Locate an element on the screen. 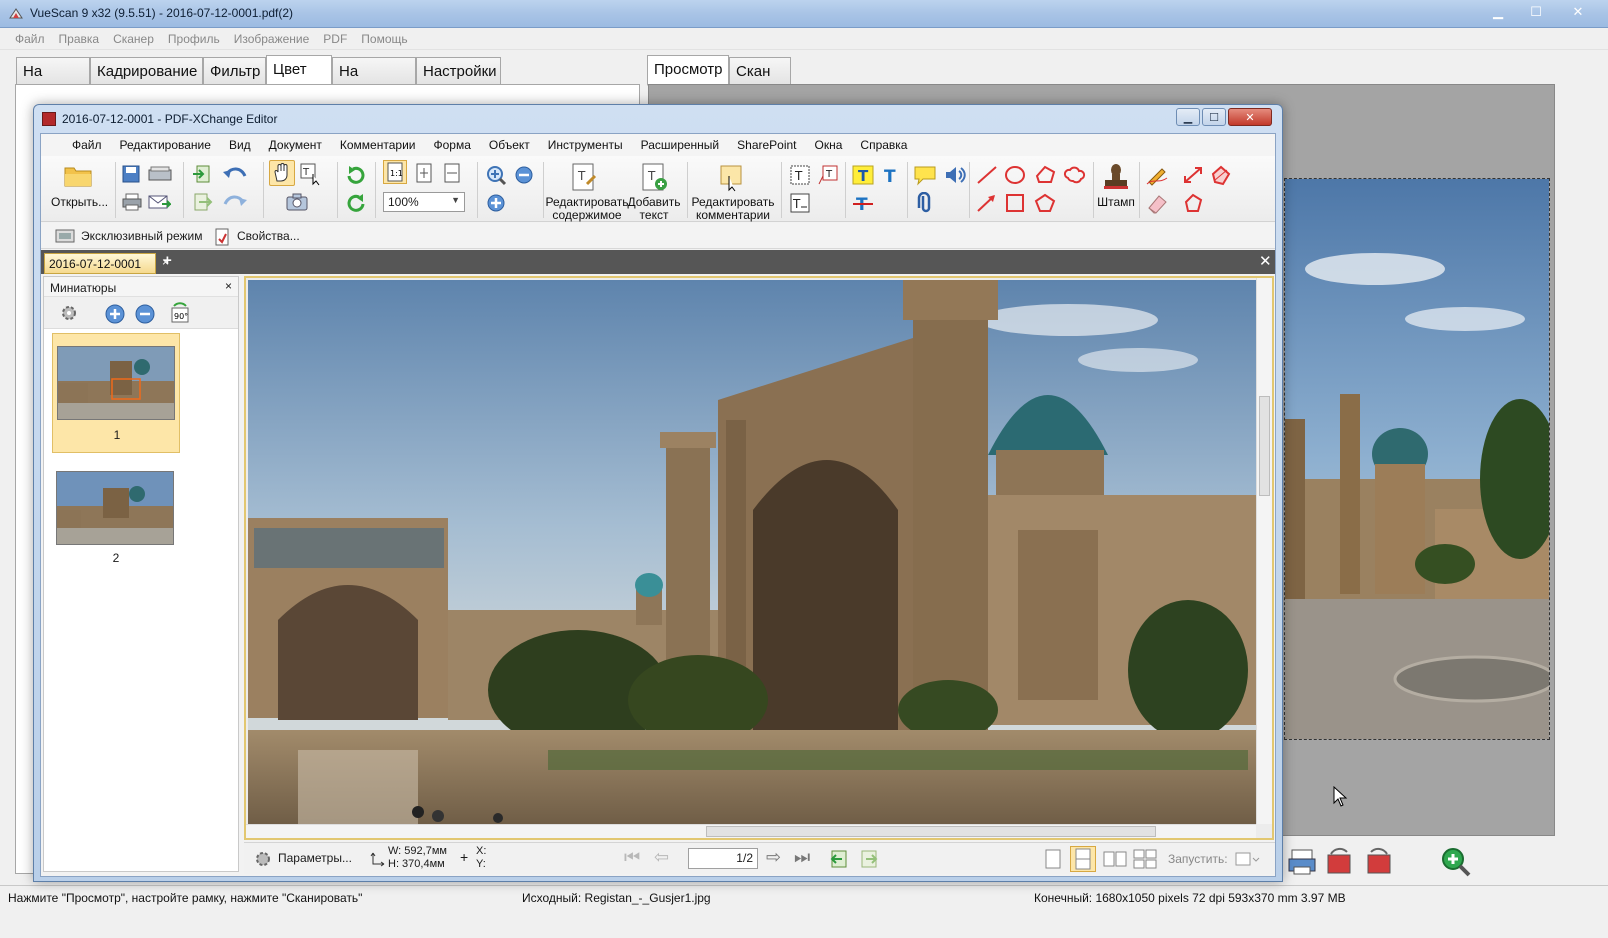 The width and height of the screenshot is (1608, 938). open-folder-icon is located at coordinates (78, 175).